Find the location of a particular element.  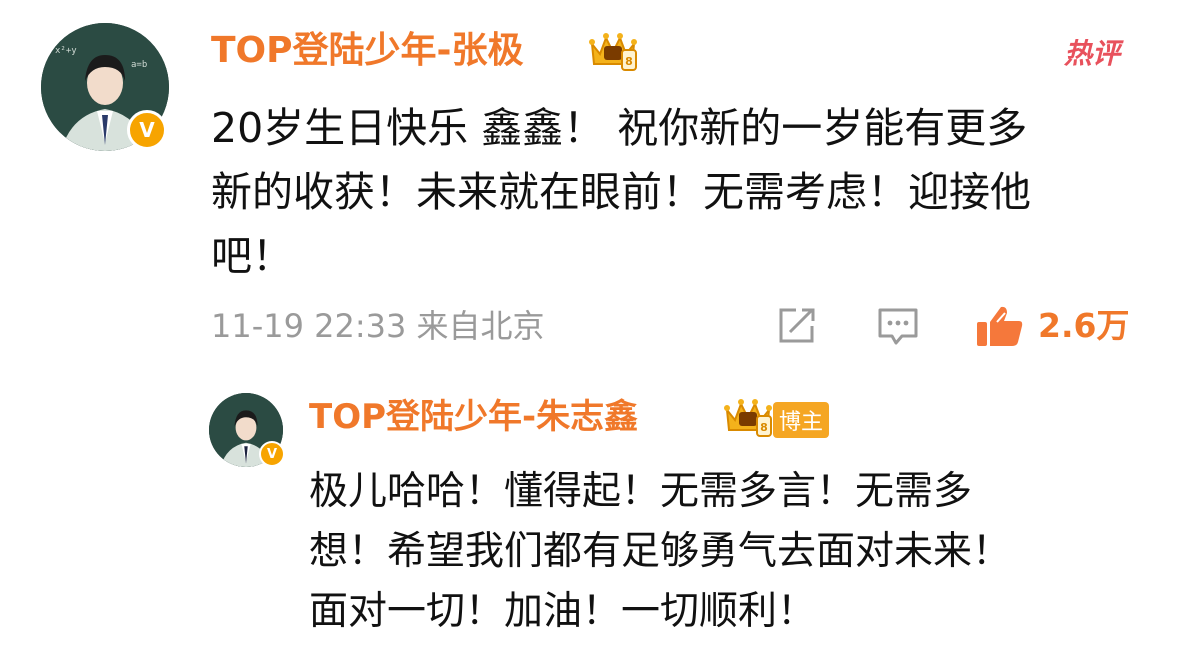

comment-timestamp: 11-19 22:33 来自北京 is located at coordinates (378, 326).